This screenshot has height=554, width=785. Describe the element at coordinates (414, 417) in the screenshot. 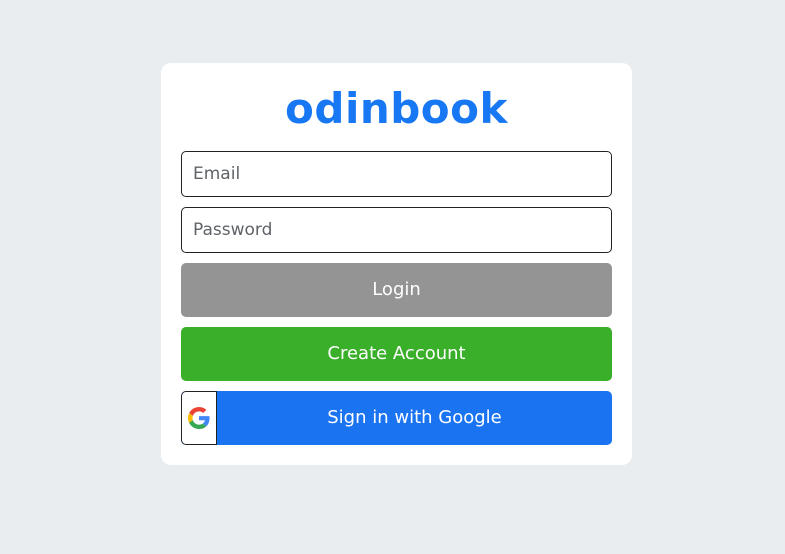

I see `google-sign-in-label: Sign in with Google` at that location.